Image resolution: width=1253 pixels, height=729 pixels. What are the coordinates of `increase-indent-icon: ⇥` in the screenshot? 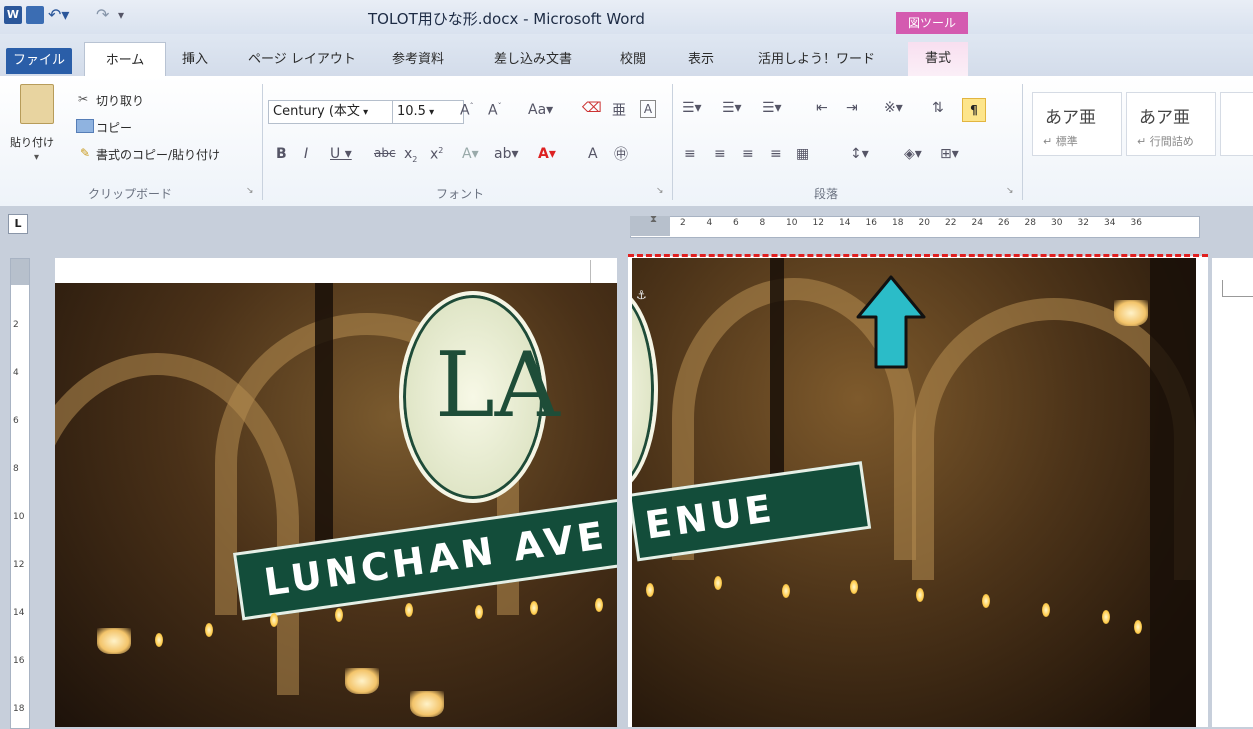 It's located at (852, 108).